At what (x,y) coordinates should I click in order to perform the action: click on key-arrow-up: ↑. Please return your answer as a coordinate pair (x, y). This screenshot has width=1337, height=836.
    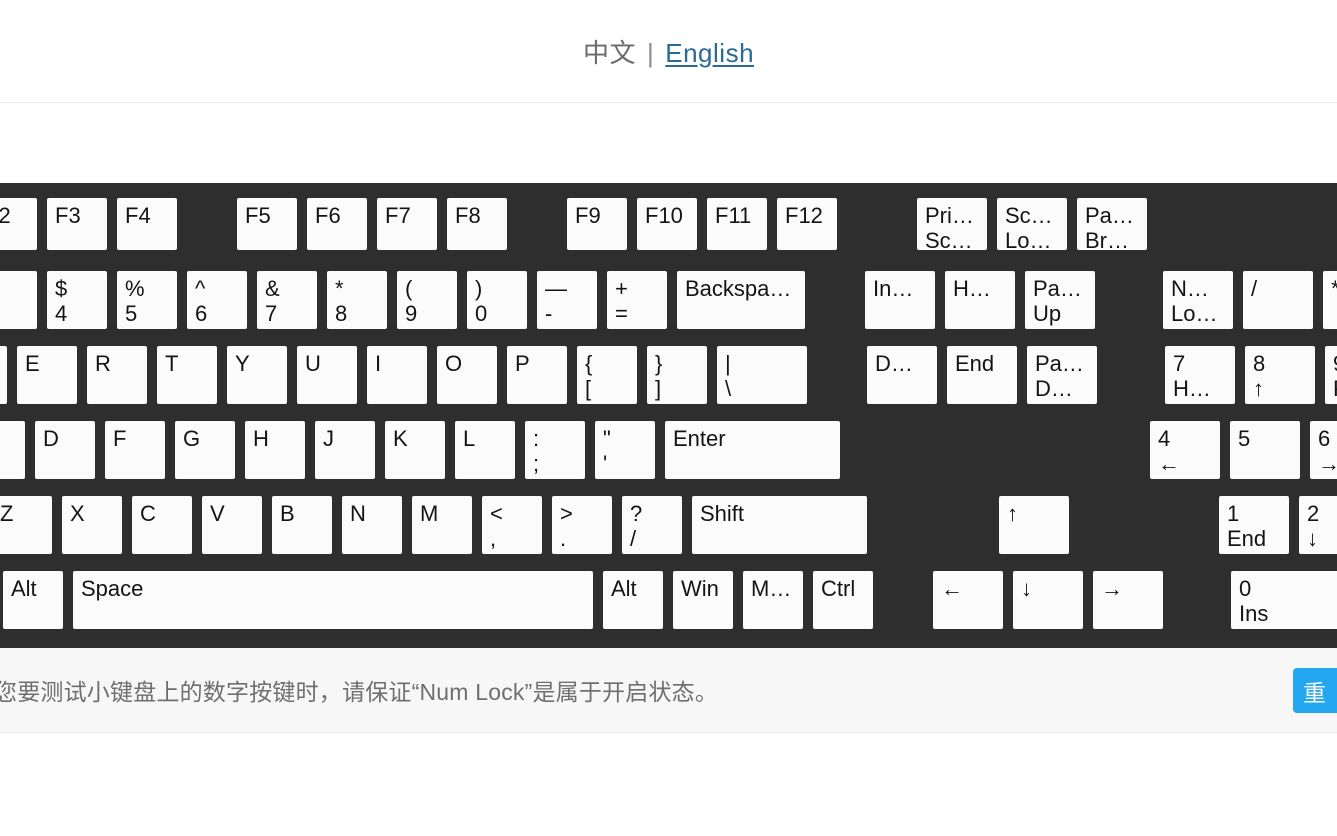
    Looking at the image, I should click on (1034, 525).